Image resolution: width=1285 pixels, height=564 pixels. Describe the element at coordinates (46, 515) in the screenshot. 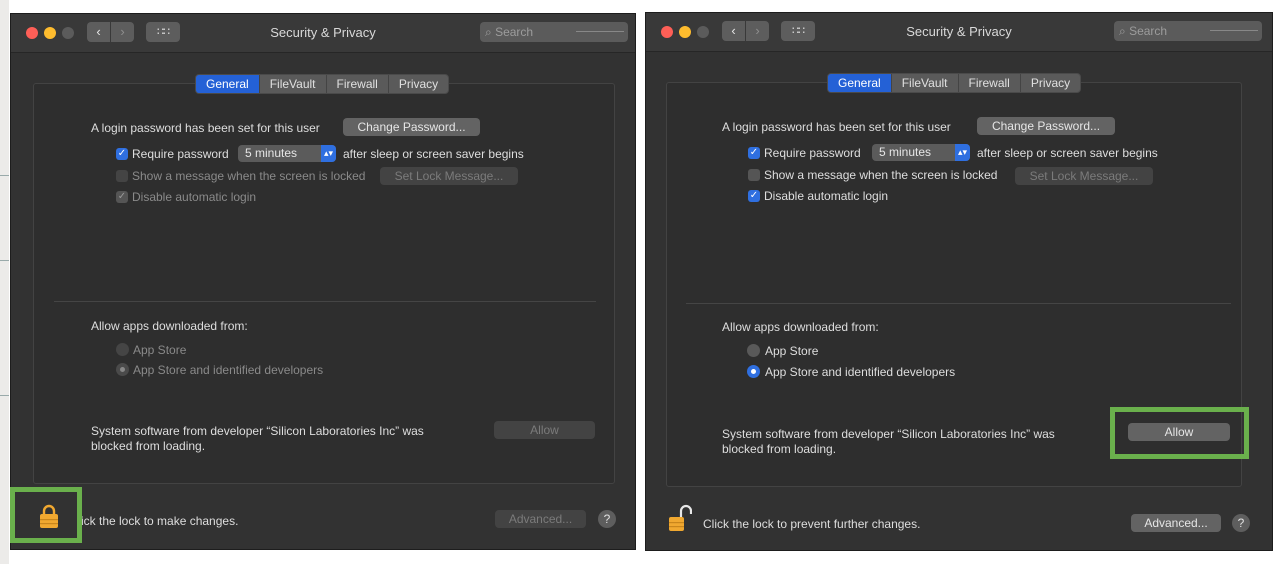

I see `lock-highlight-box` at that location.